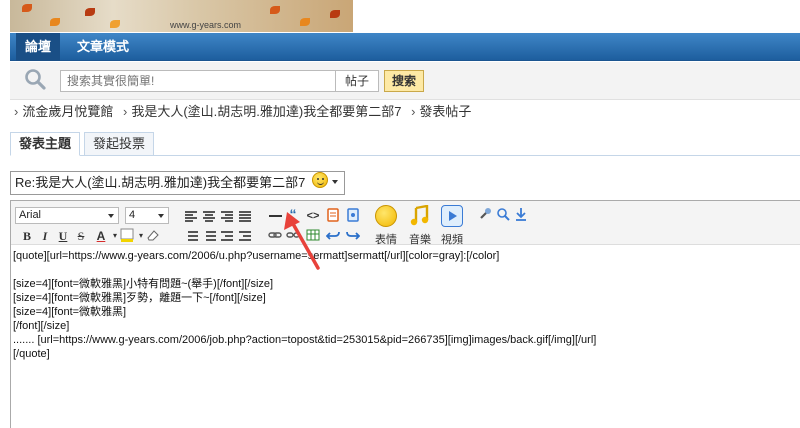 The image size is (800, 428). What do you see at coordinates (63, 236) in the screenshot?
I see `underline-button: U` at bounding box center [63, 236].